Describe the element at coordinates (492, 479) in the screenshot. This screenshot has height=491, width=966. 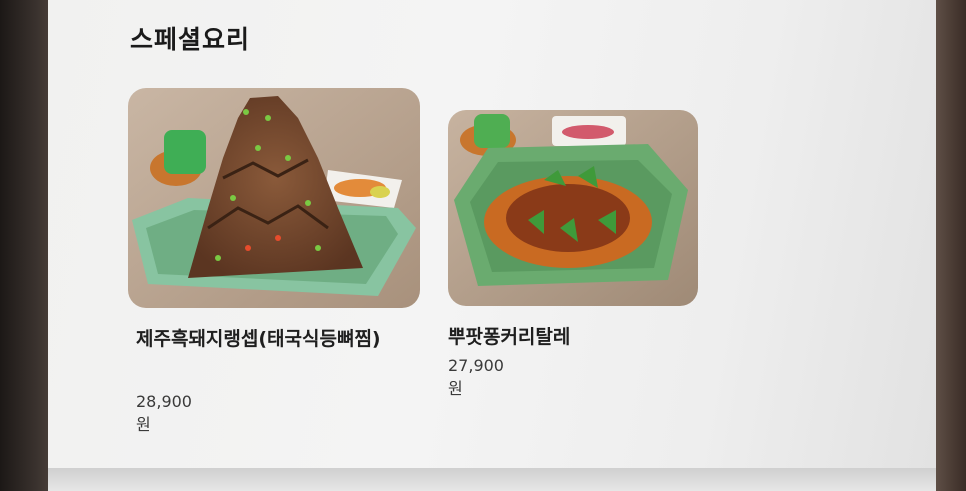
I see `screen-bottom-edge` at that location.